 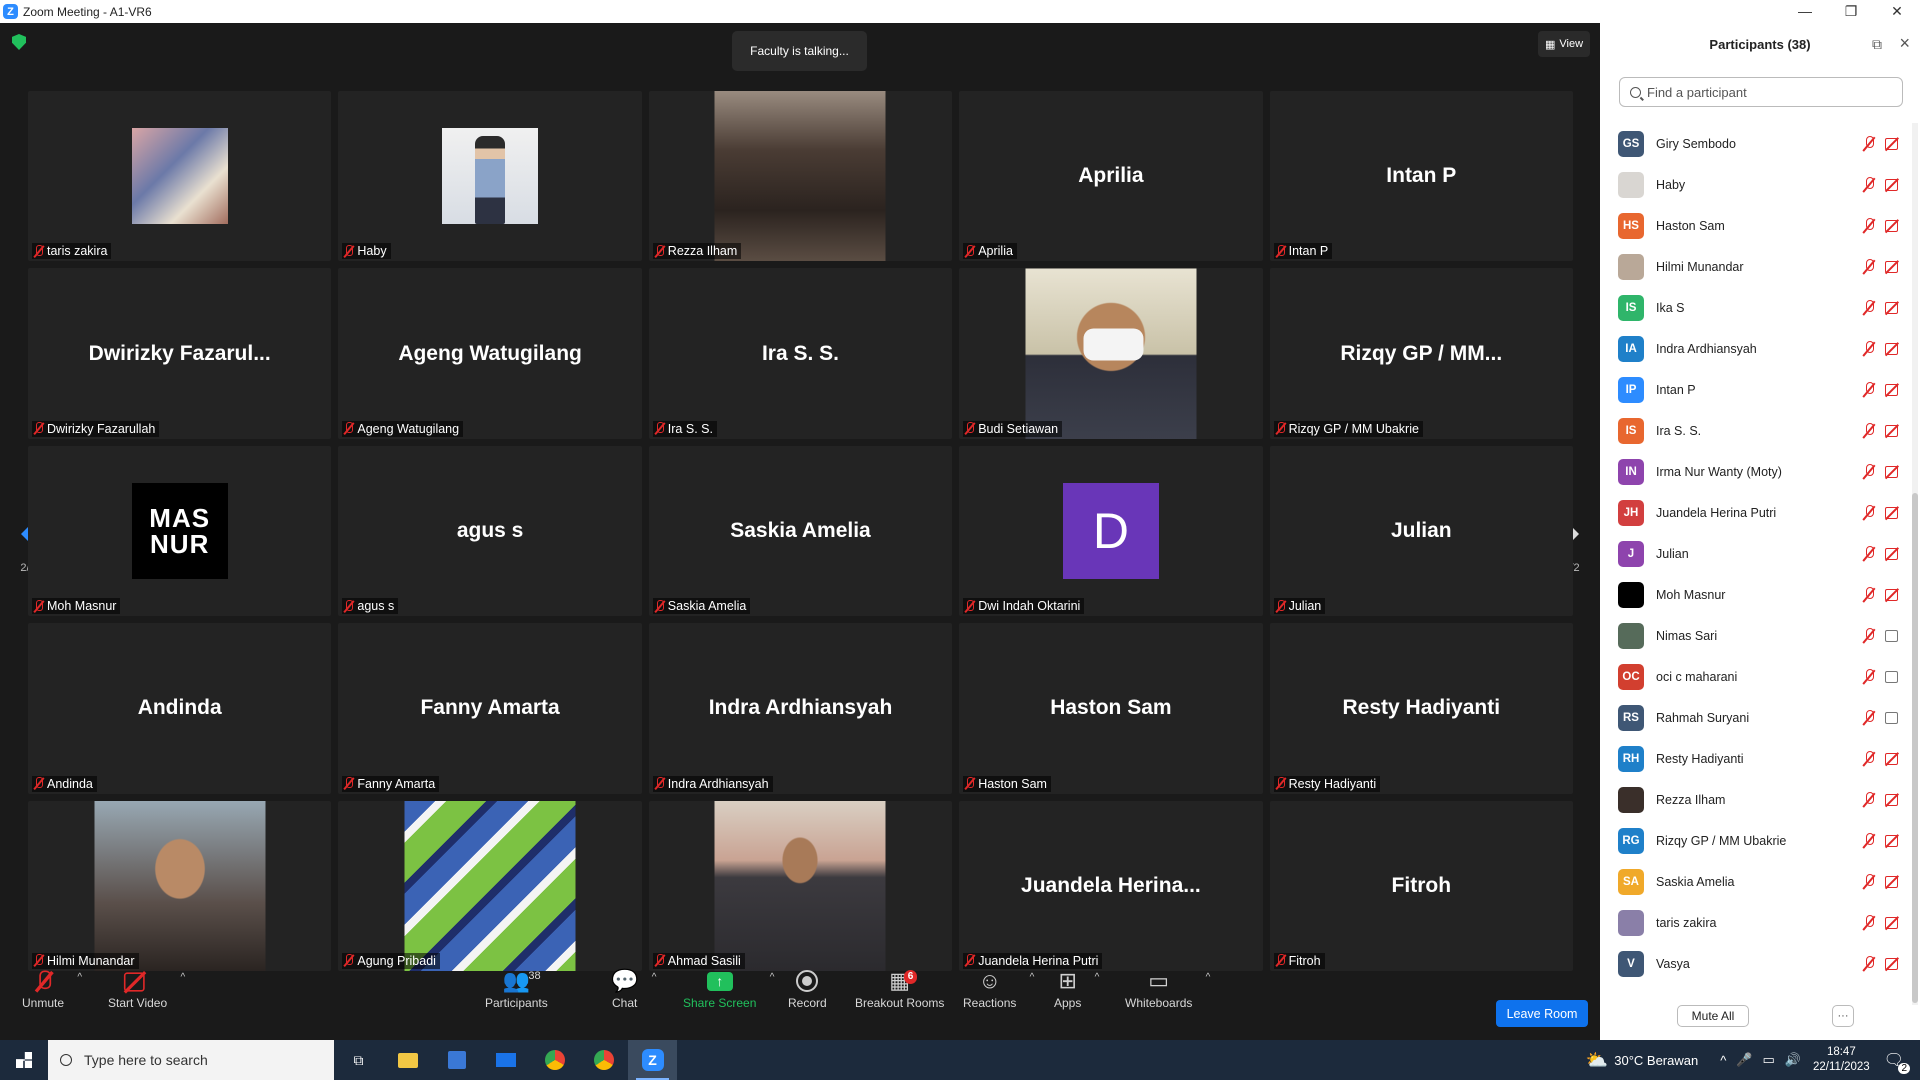 What do you see at coordinates (456, 1060) in the screenshot?
I see `store-icon` at bounding box center [456, 1060].